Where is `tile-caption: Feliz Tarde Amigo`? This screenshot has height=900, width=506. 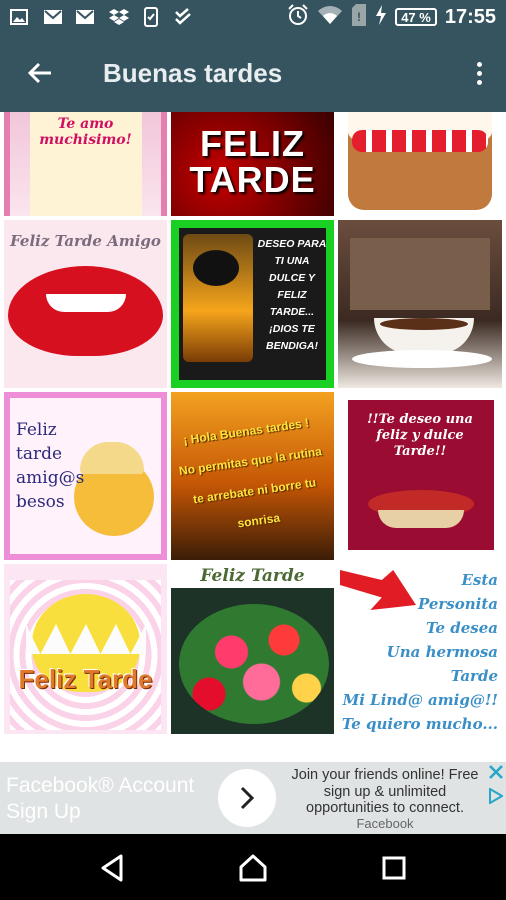
tile-caption: Feliz Tarde Amigo is located at coordinates (85, 241).